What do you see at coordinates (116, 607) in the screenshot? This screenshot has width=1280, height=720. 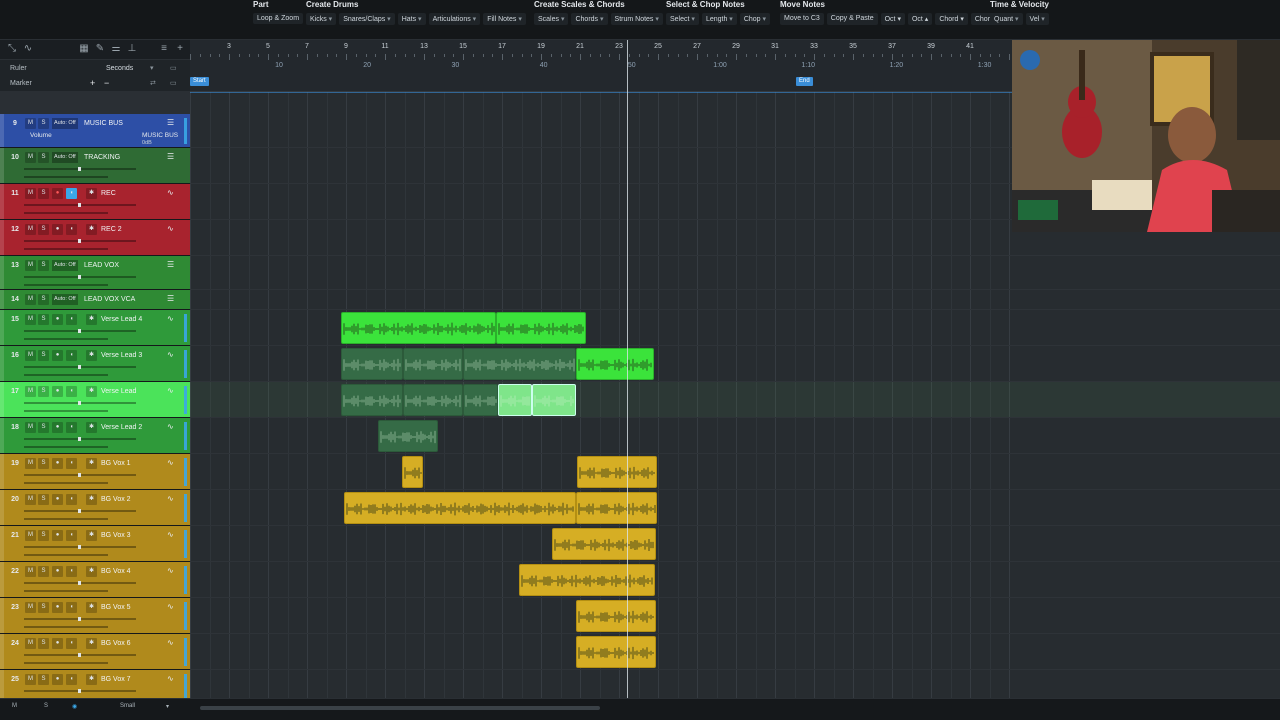 I see `track-name: BG Vox 5` at bounding box center [116, 607].